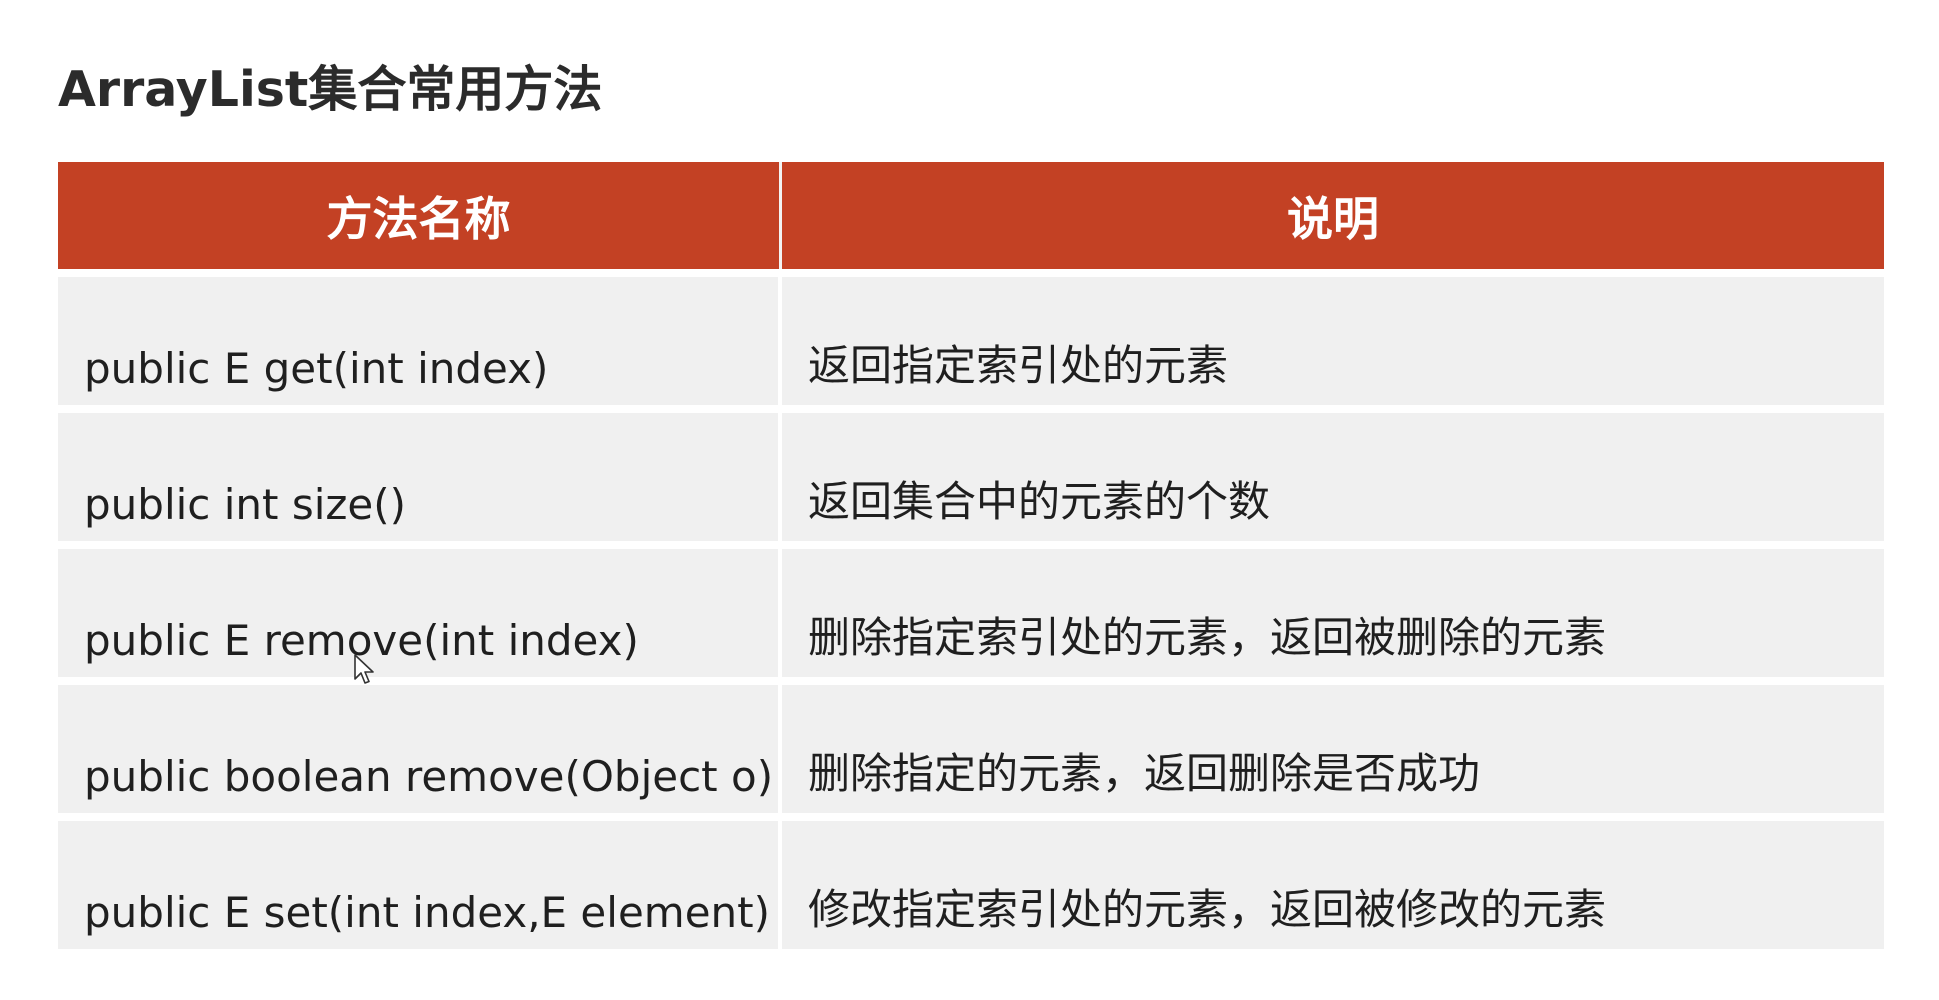 Image resolution: width=1939 pixels, height=1000 pixels. What do you see at coordinates (1333, 477) in the screenshot?
I see `method-description-cell: 返回集合中的元素的个数` at bounding box center [1333, 477].